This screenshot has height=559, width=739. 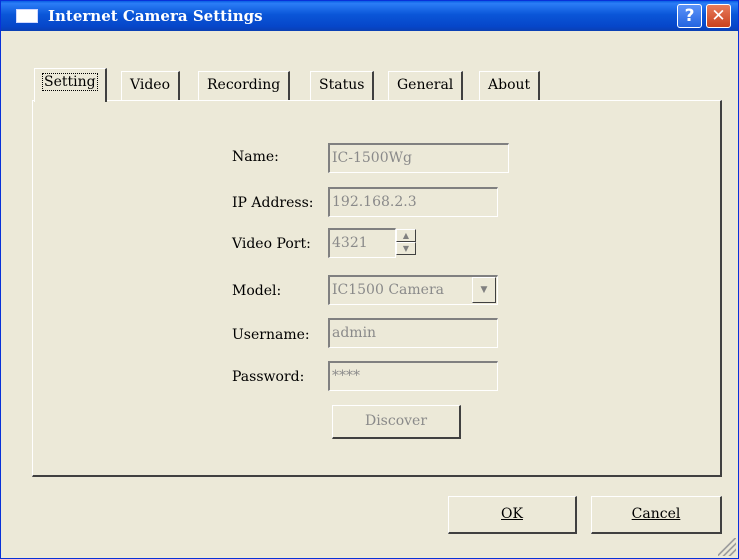 I want to click on title-bar: Internet Camera Settings ? ✕, so click(x=369, y=16).